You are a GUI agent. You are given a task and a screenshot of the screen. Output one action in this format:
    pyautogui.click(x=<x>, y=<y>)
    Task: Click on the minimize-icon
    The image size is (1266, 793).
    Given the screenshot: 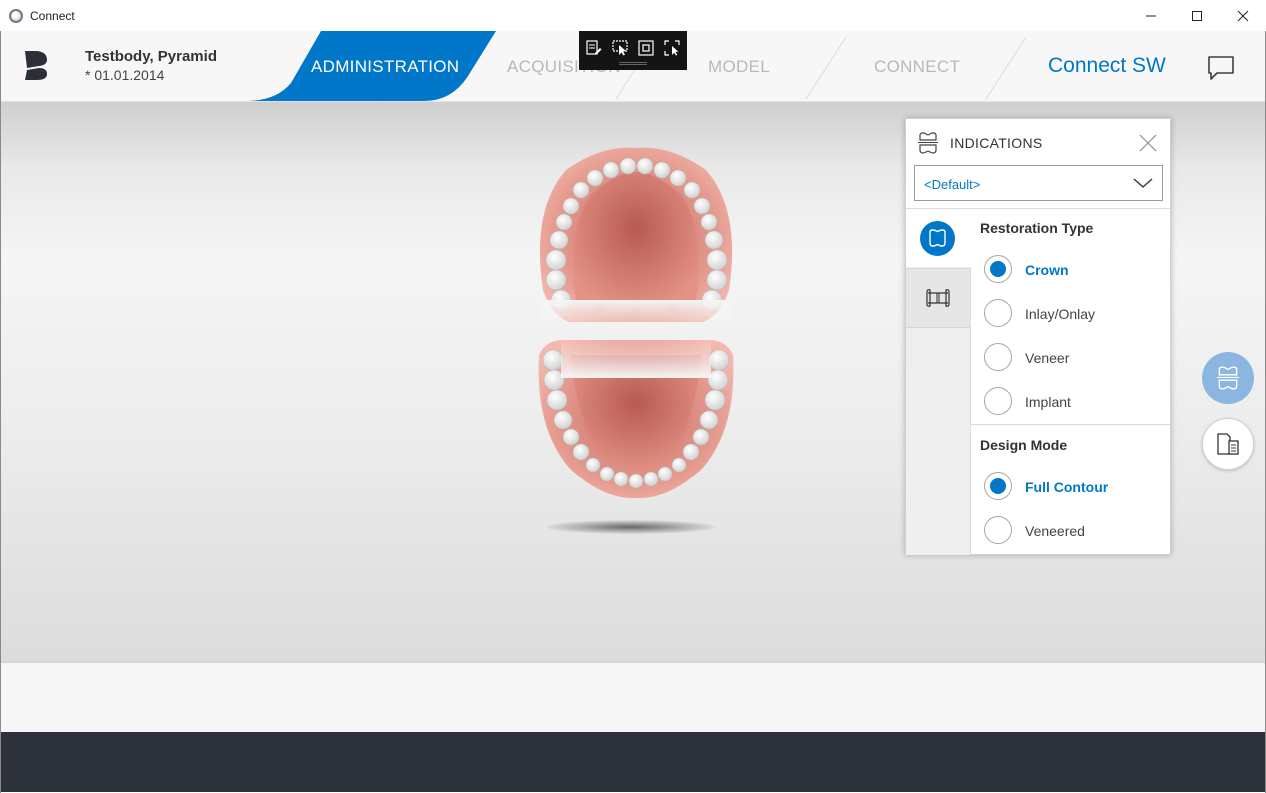 What is the action you would take?
    pyautogui.click(x=1151, y=15)
    